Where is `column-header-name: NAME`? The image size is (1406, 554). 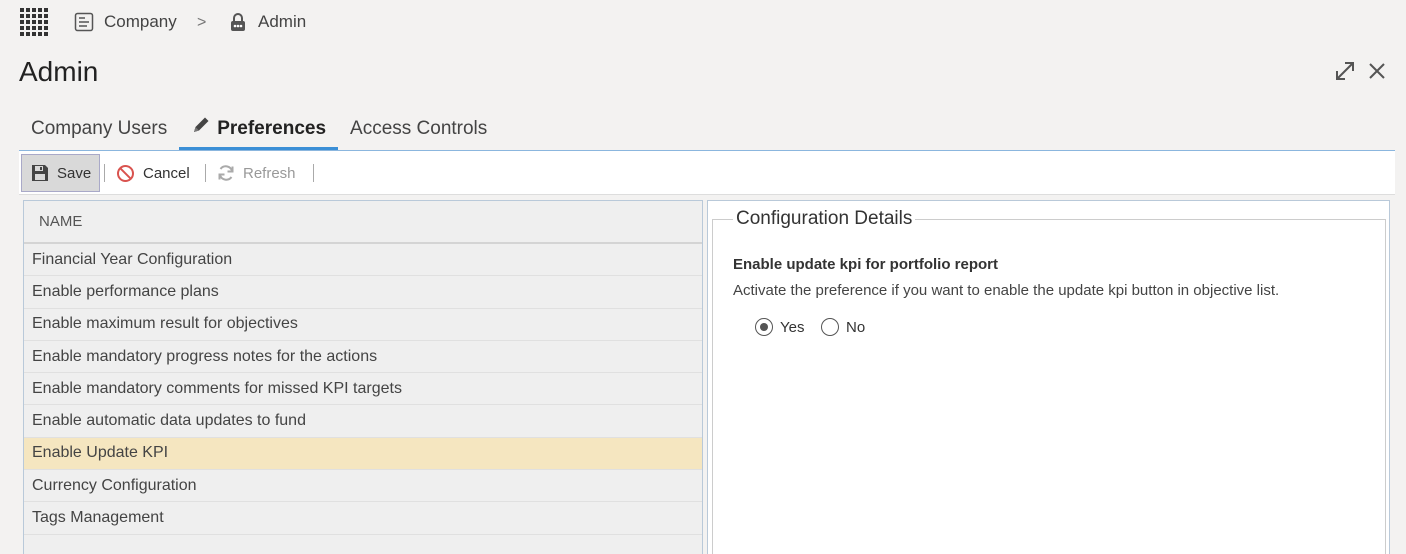
column-header-name: NAME is located at coordinates (363, 222).